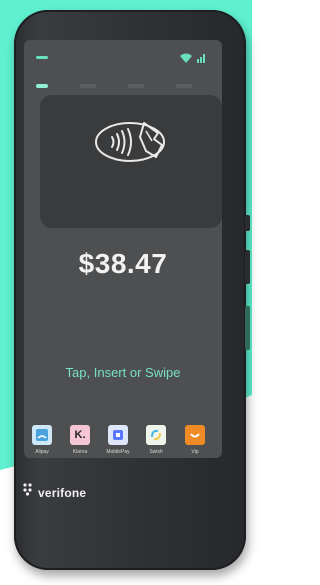 The height and width of the screenshot is (585, 320). I want to click on device-bottom-bezel, so click(123, 500).